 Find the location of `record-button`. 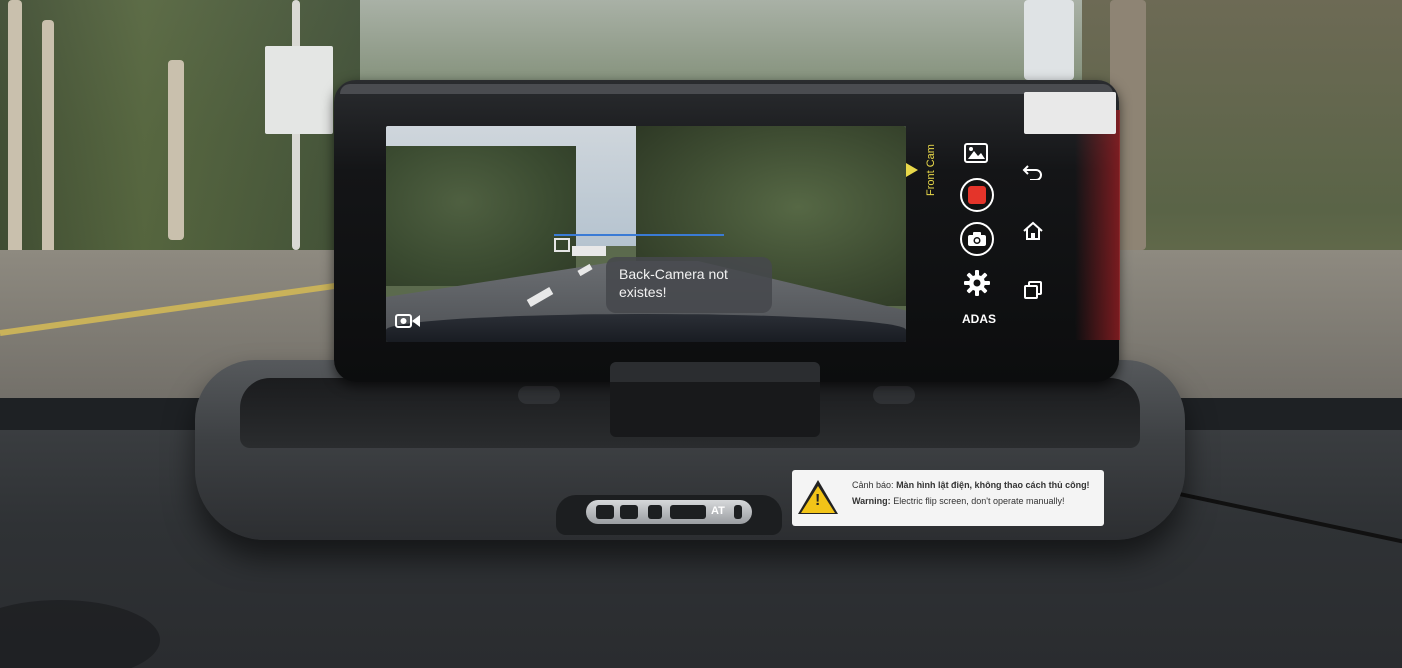

record-button is located at coordinates (977, 195).